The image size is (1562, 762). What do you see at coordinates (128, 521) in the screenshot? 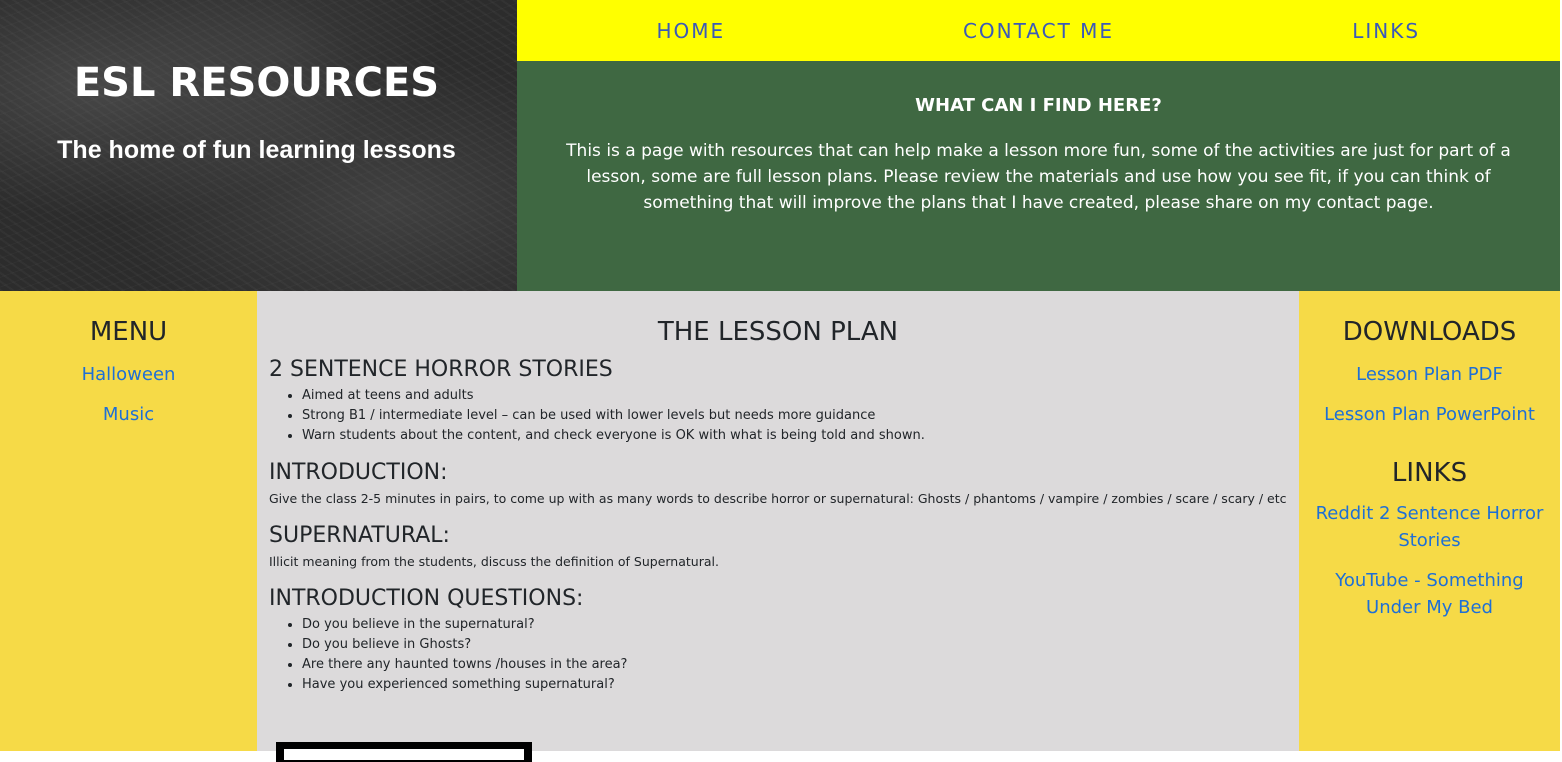
I see `left-menu: MENU Halloween Music` at bounding box center [128, 521].